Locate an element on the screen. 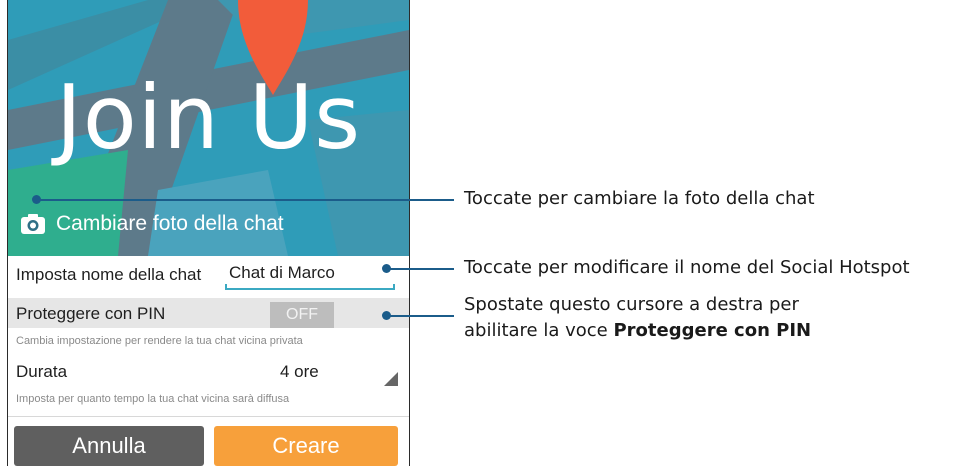 The width and height of the screenshot is (958, 466). input-edge-left is located at coordinates (226, 287).